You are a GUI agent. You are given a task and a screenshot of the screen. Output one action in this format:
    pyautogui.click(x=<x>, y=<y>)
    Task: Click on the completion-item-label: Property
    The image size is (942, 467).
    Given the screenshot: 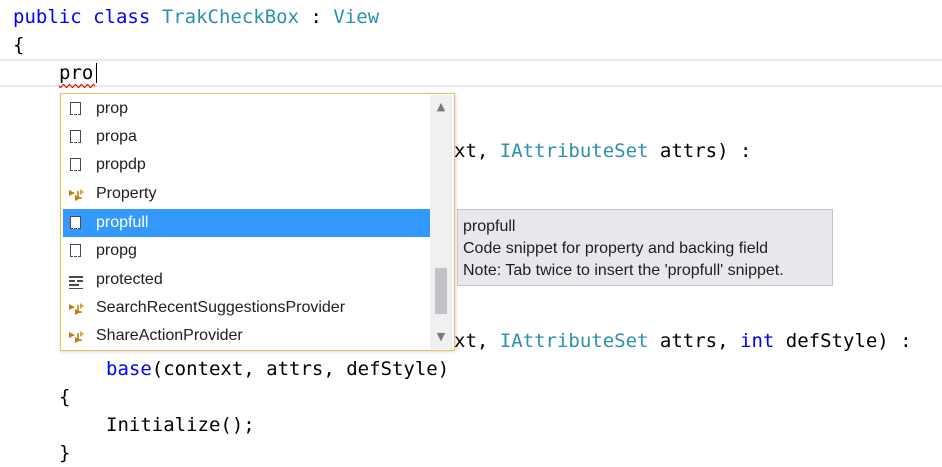 What is the action you would take?
    pyautogui.click(x=126, y=193)
    